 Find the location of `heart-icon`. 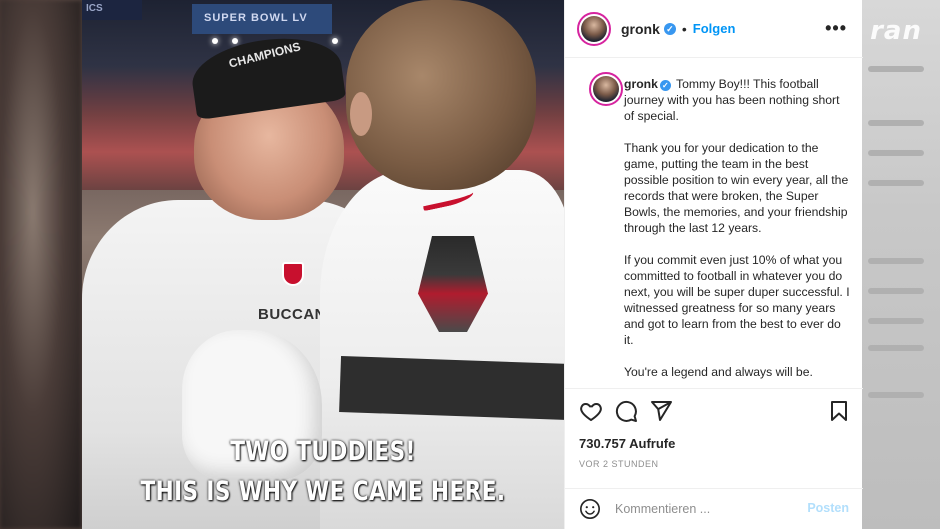

heart-icon is located at coordinates (591, 411).